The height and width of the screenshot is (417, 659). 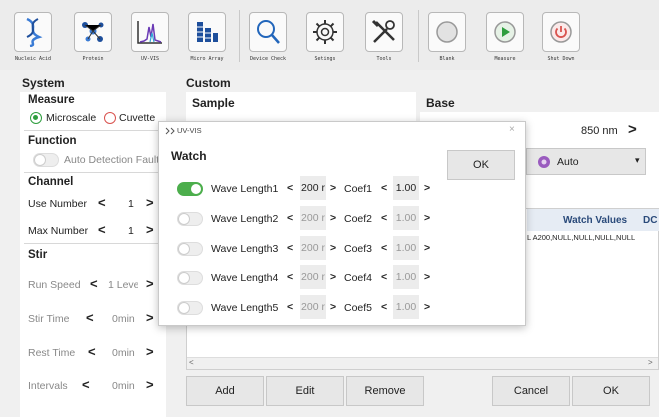 What do you see at coordinates (384, 59) in the screenshot?
I see `tools-label: Tools` at bounding box center [384, 59].